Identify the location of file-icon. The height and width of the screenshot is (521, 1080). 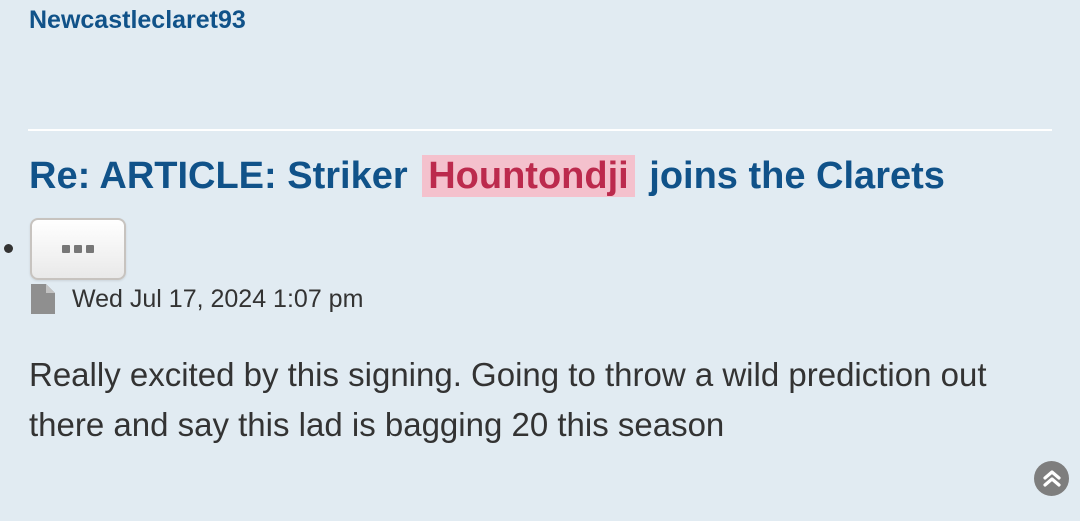
(43, 299).